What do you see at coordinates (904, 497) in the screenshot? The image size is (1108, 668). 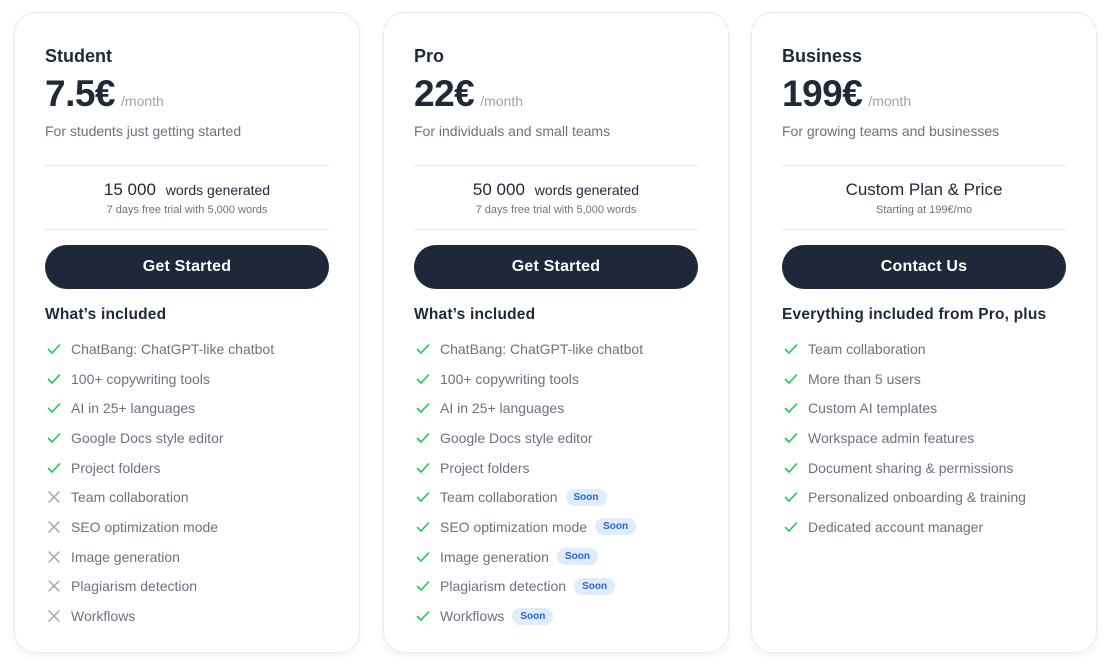 I see `feature-item: Personalized onboarding & training` at bounding box center [904, 497].